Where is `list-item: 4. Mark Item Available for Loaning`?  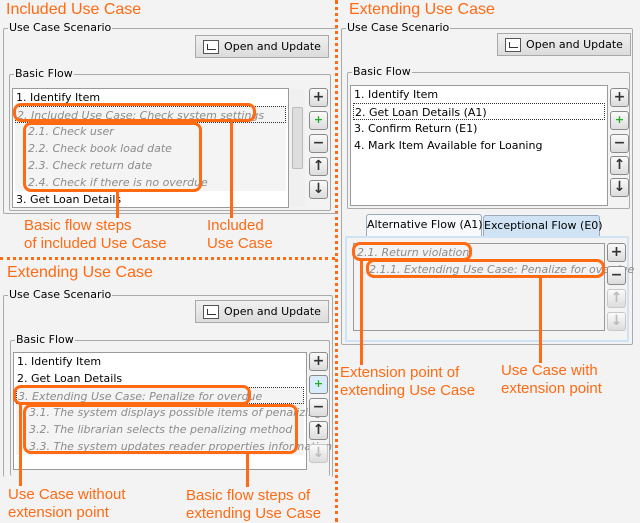 list-item: 4. Mark Item Available for Loaning is located at coordinates (479, 145).